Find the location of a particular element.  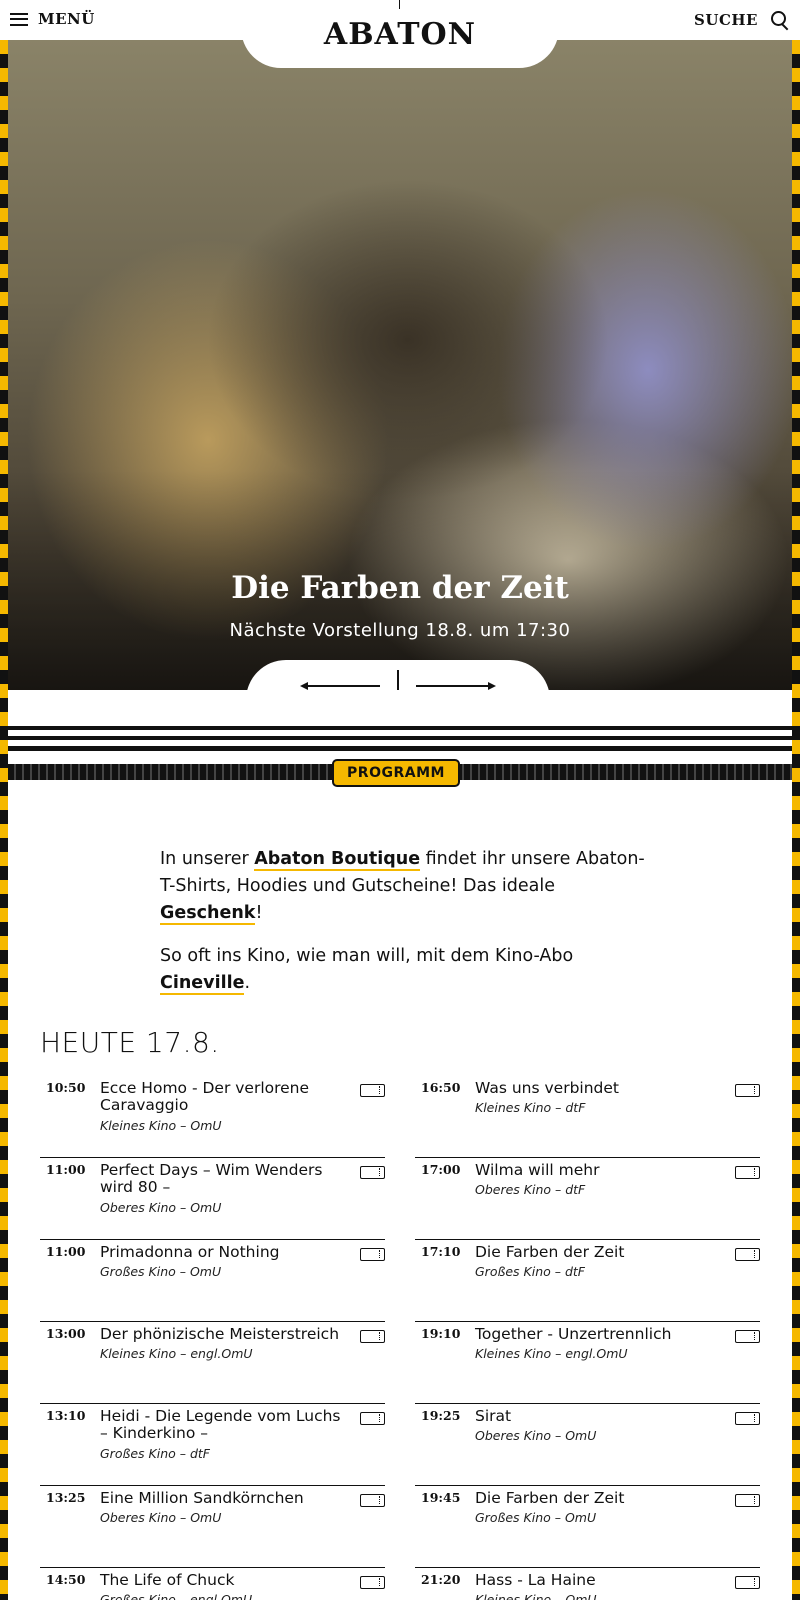

screening-title: Primadonna or Nothing is located at coordinates (222, 1252).